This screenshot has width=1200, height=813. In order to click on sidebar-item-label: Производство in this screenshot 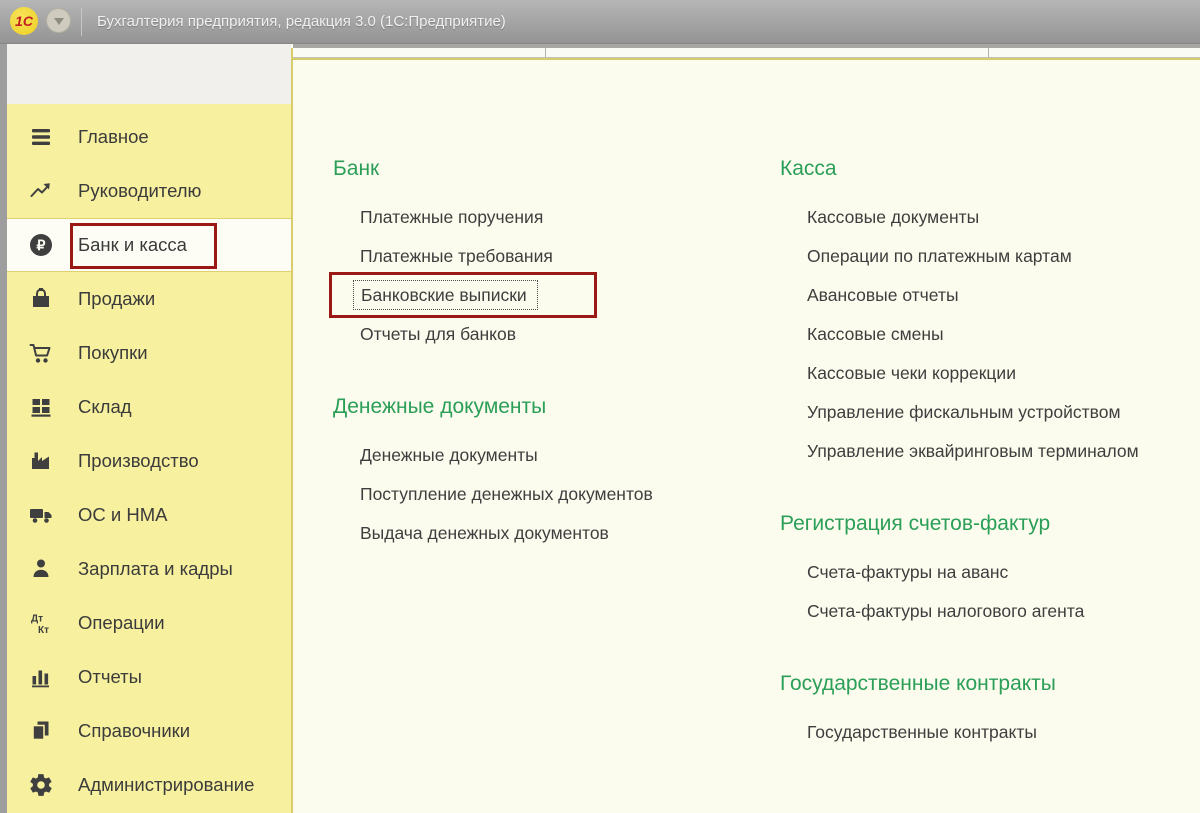, I will do `click(138, 460)`.